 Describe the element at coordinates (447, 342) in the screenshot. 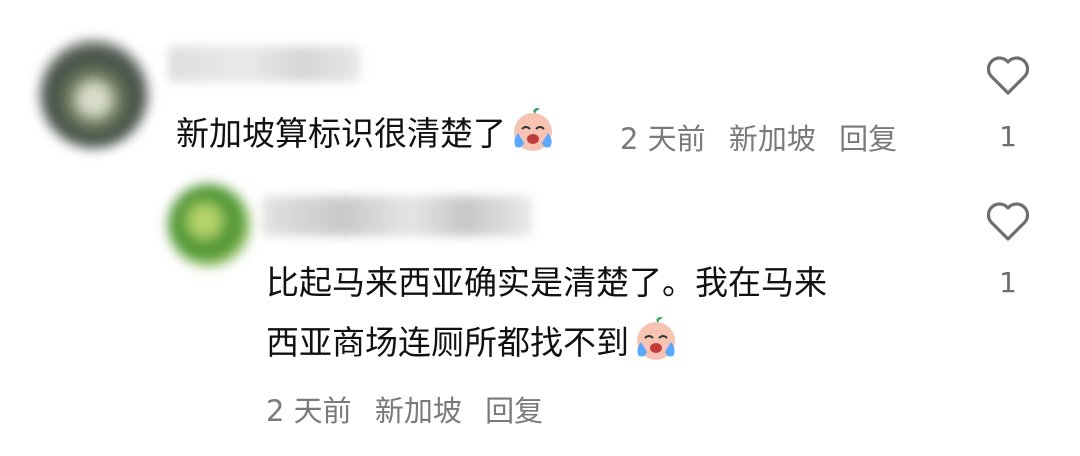

I see `reply-body: 西亚商场连厕所都找不到` at that location.